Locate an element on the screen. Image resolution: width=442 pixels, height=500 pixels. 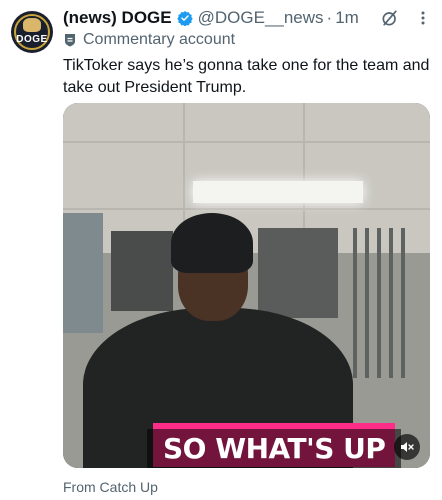
video-person-beanie is located at coordinates (212, 243).